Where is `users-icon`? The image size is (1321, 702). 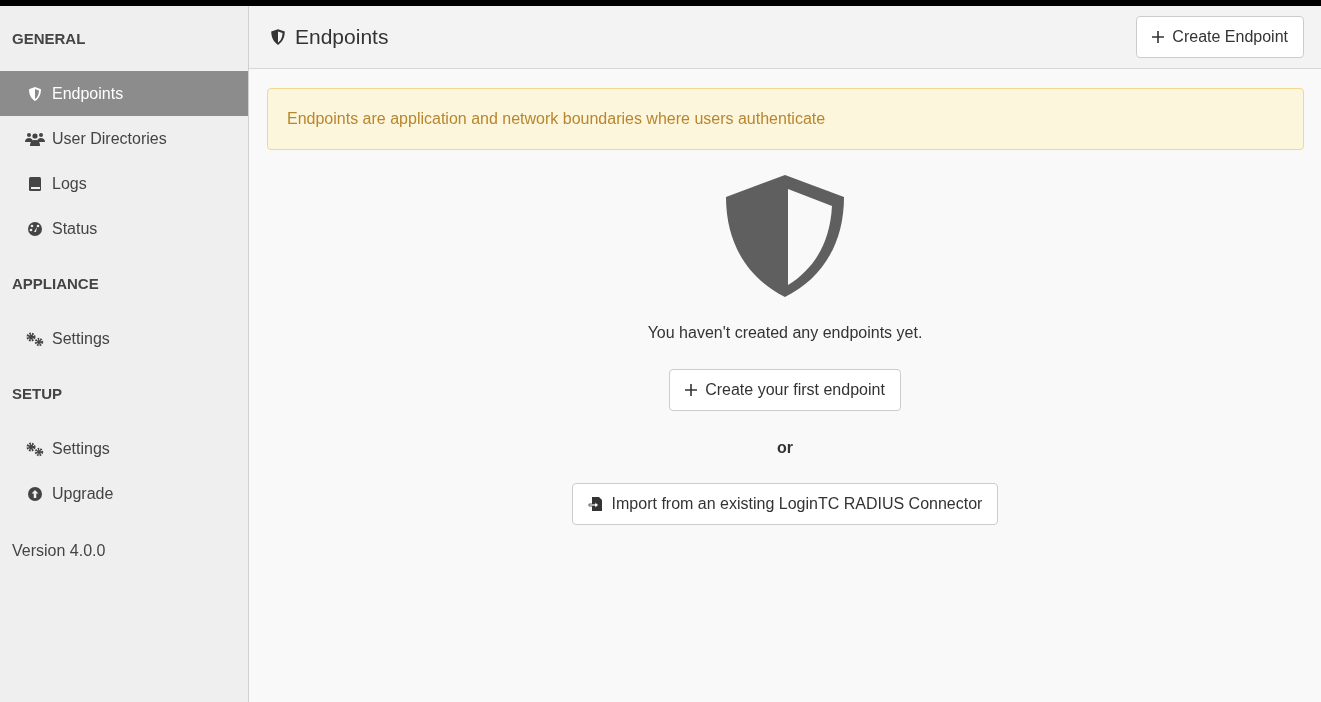
users-icon is located at coordinates (35, 138).